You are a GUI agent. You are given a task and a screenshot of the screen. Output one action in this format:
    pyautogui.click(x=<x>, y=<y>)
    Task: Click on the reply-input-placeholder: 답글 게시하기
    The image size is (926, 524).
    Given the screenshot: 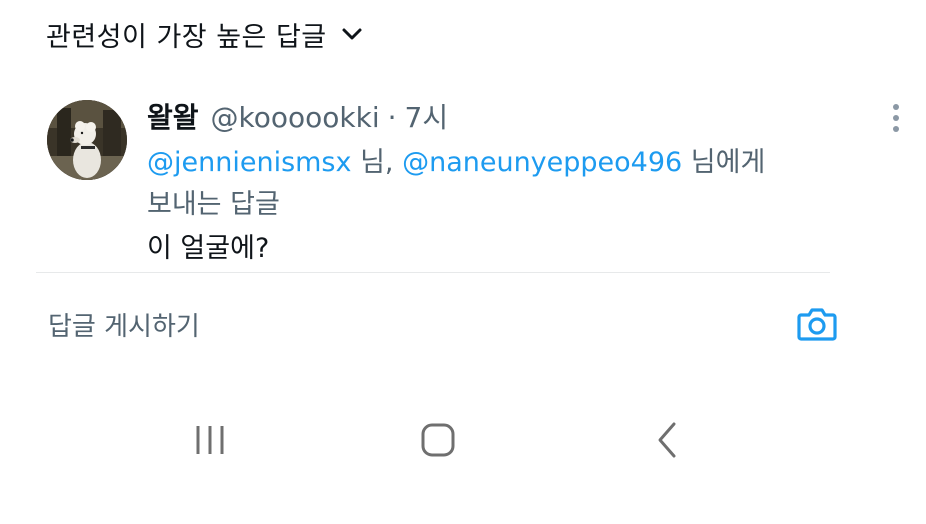 What is the action you would take?
    pyautogui.click(x=124, y=324)
    